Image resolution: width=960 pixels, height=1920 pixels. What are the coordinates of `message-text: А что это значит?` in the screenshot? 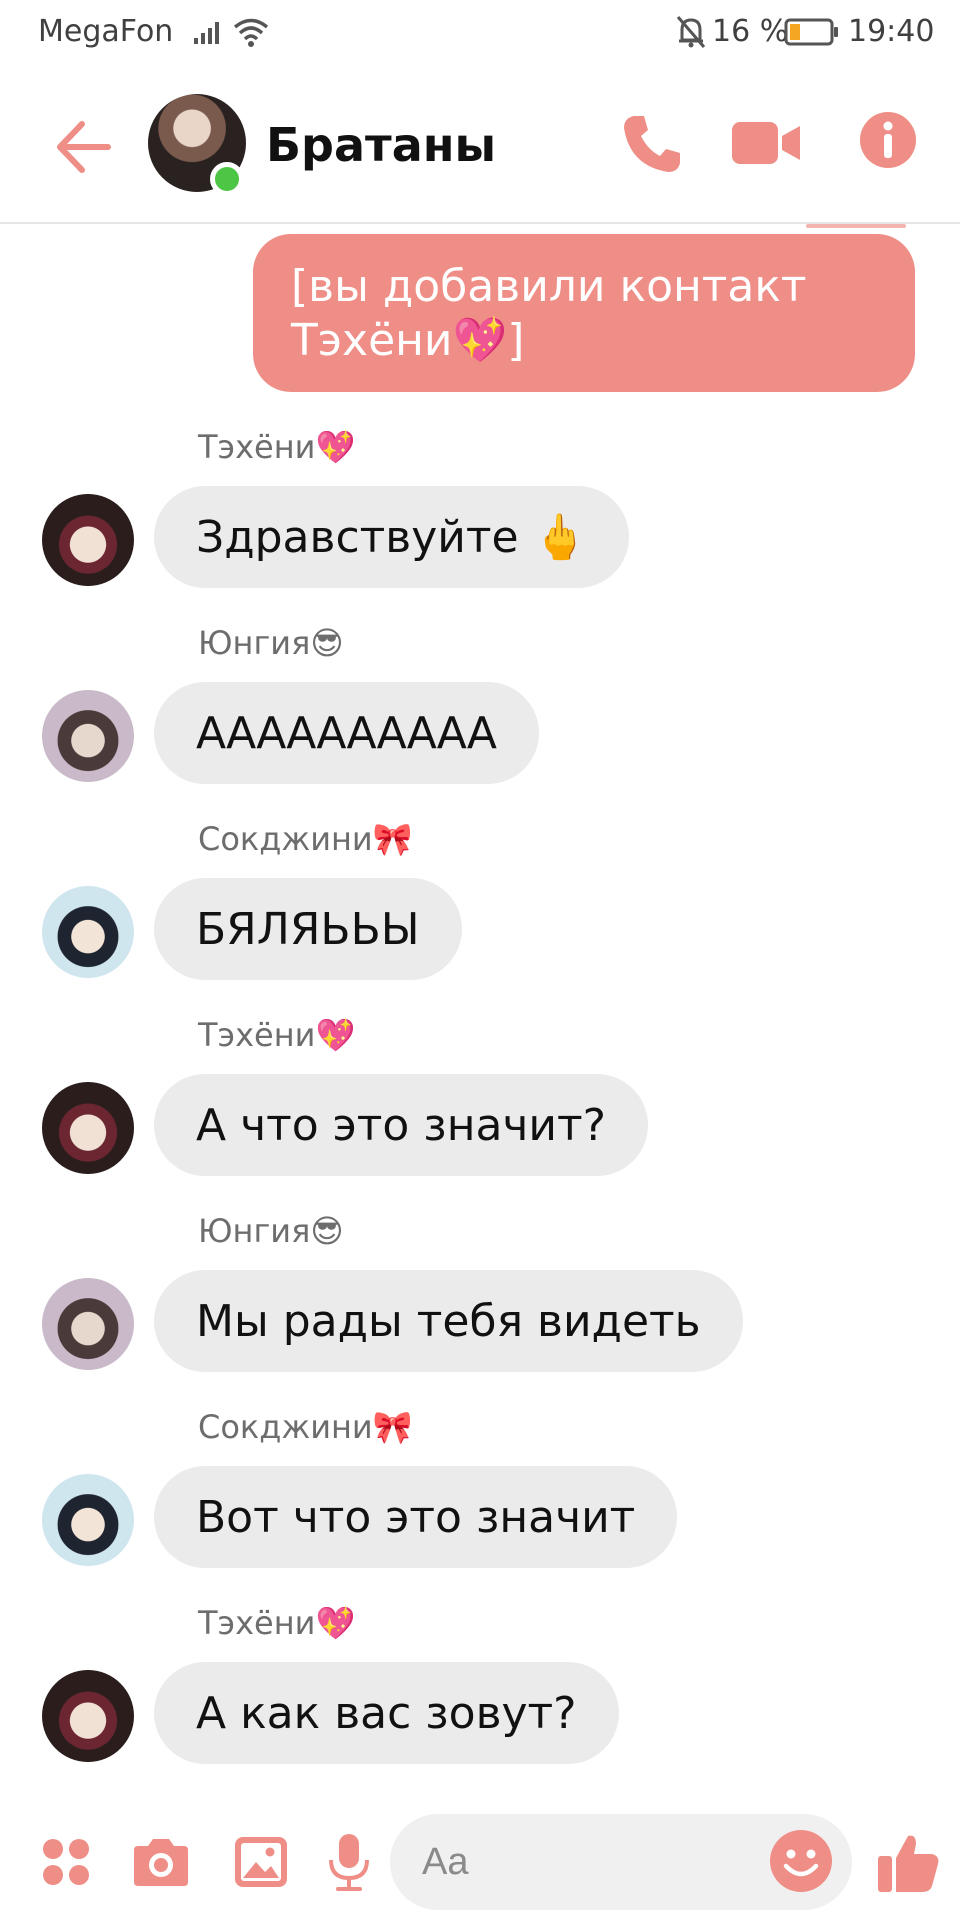 It's located at (401, 1125).